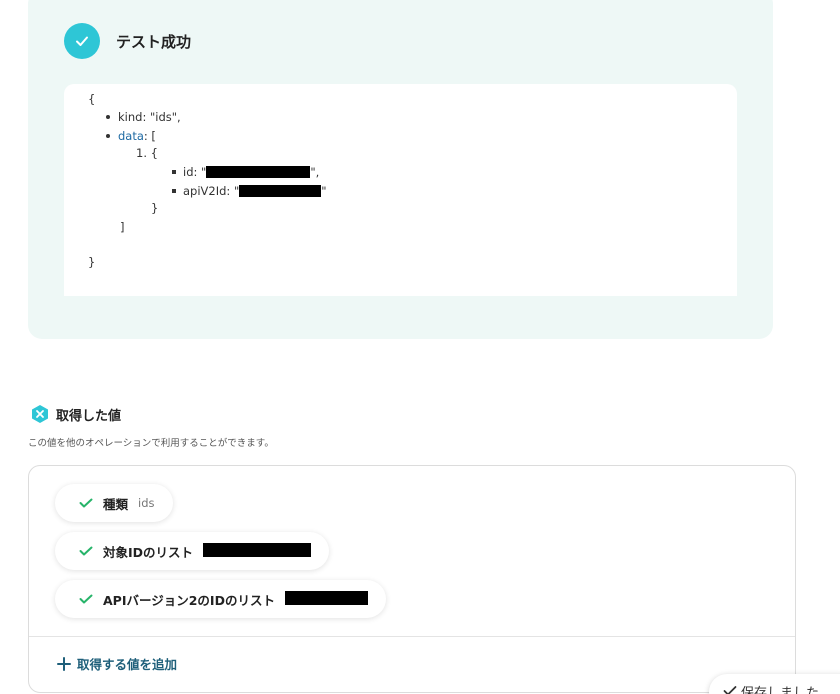  What do you see at coordinates (147, 153) in the screenshot?
I see `json-item-open: 1. {` at bounding box center [147, 153].